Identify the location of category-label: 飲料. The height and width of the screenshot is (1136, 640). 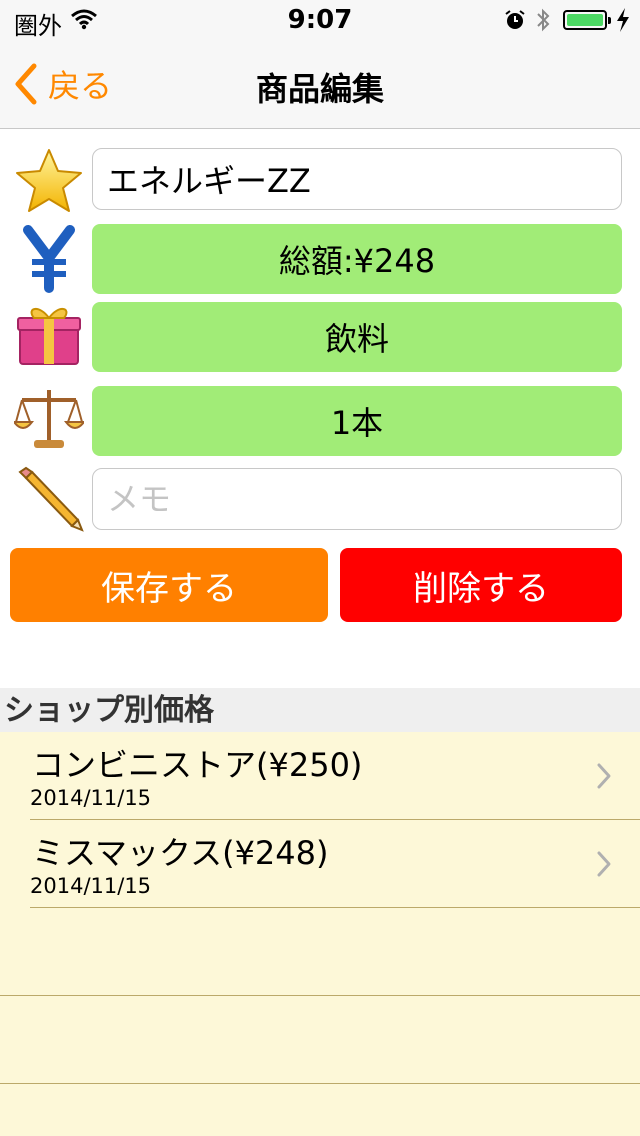
(356, 339).